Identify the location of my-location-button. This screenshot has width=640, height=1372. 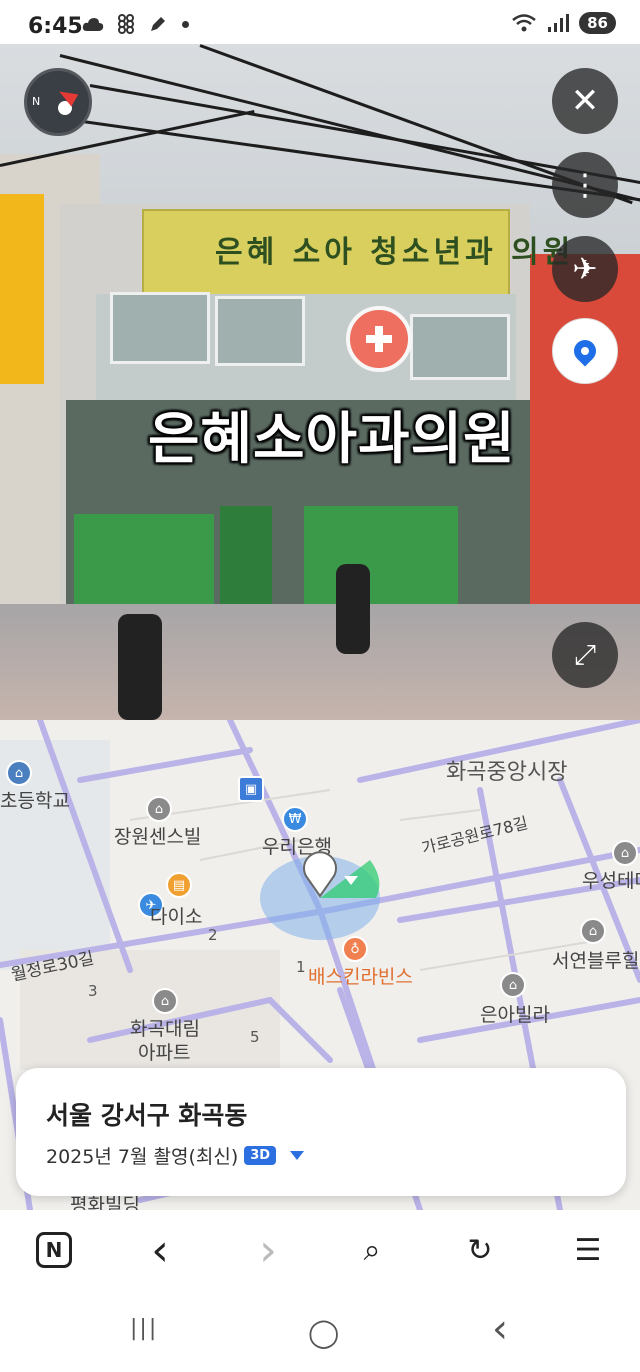
(585, 351).